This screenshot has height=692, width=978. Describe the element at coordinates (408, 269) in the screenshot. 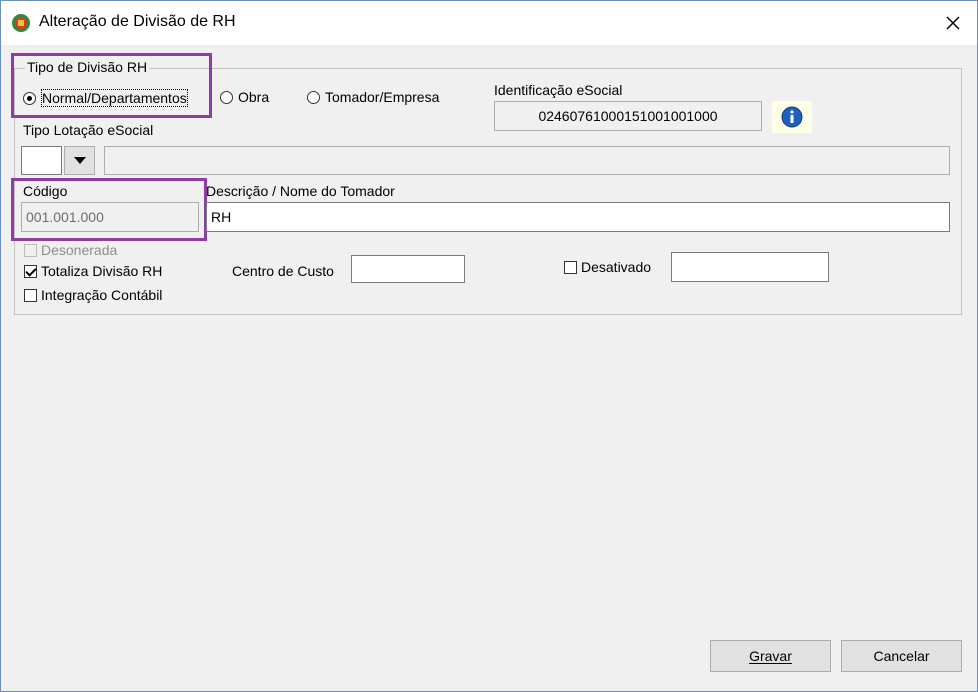

I see `centro-custo-input` at that location.